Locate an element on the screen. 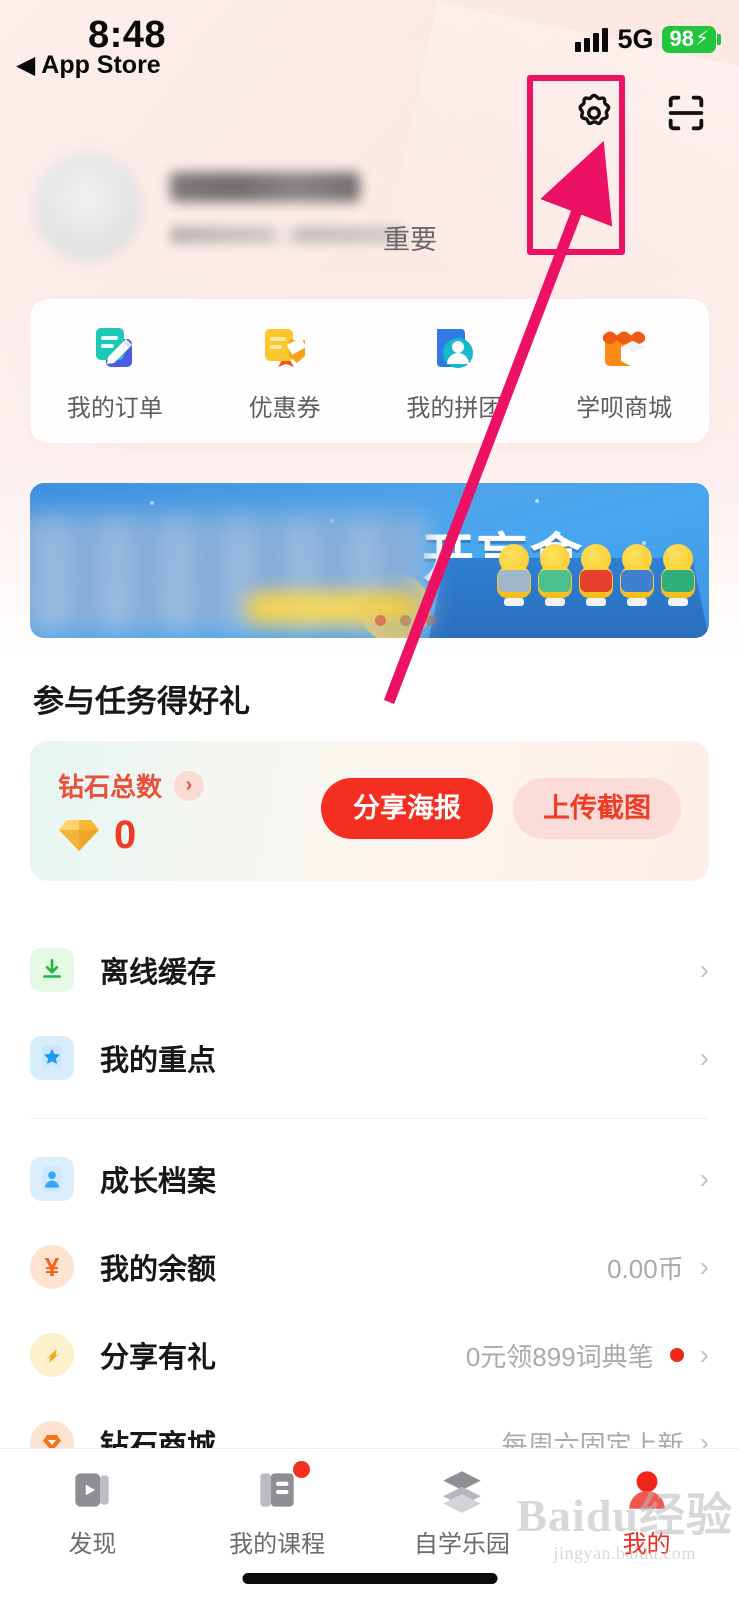 The height and width of the screenshot is (1600, 739). status-bar: 8:48 ◀ App Store 5G 98 ⚡ is located at coordinates (369, 43).